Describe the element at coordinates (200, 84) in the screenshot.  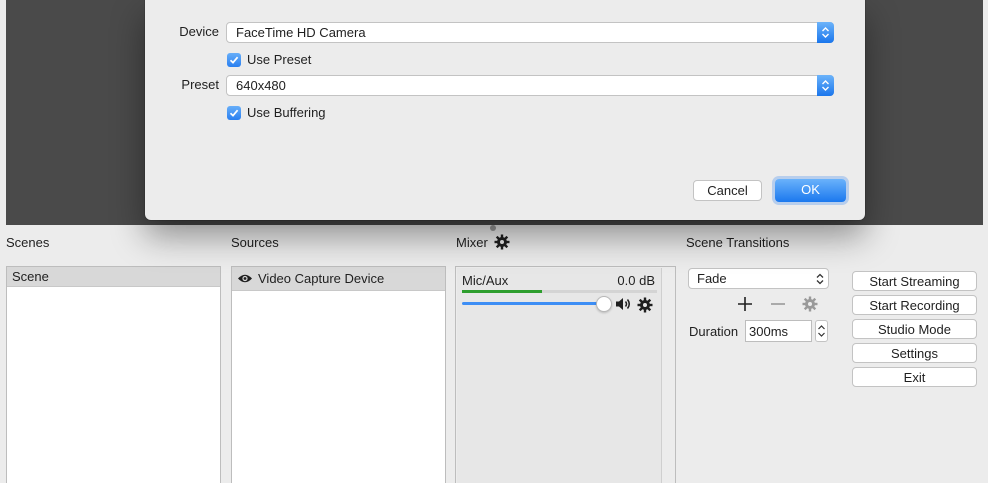
I see `preset-label: Preset` at that location.